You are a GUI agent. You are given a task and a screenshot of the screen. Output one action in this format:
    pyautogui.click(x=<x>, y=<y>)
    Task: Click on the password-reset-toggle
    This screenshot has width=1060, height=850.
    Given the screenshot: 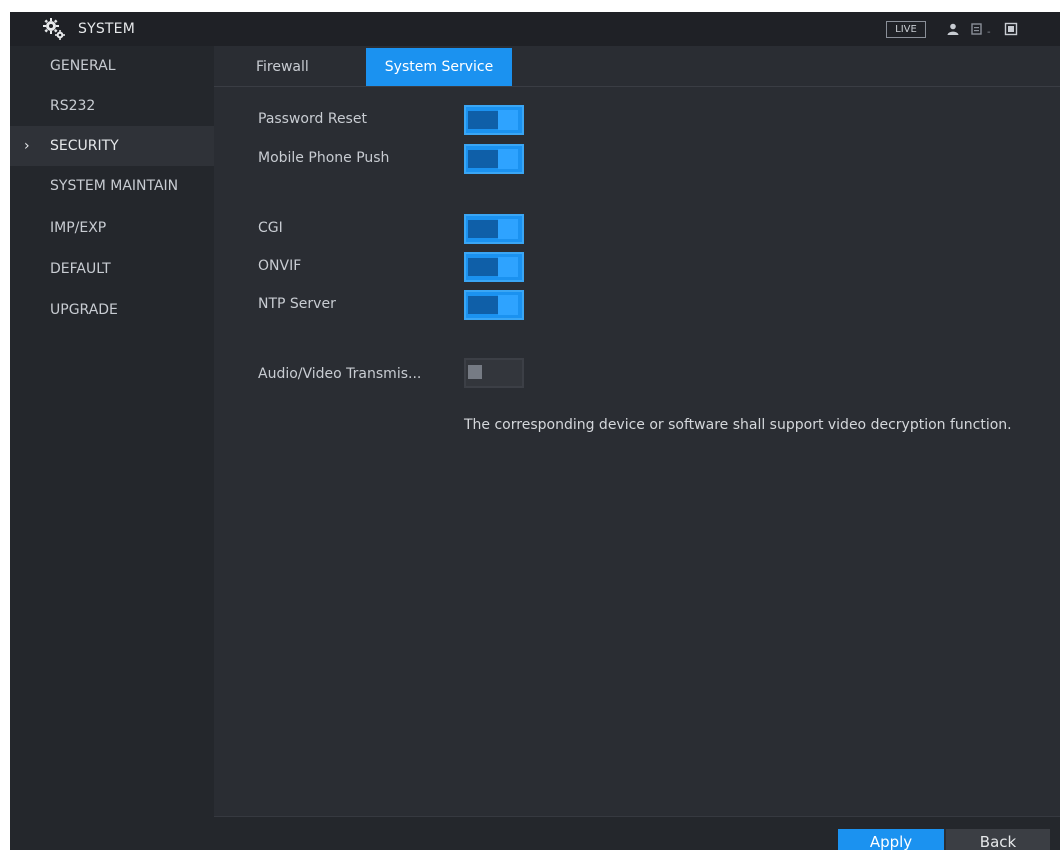 What is the action you would take?
    pyautogui.click(x=494, y=120)
    